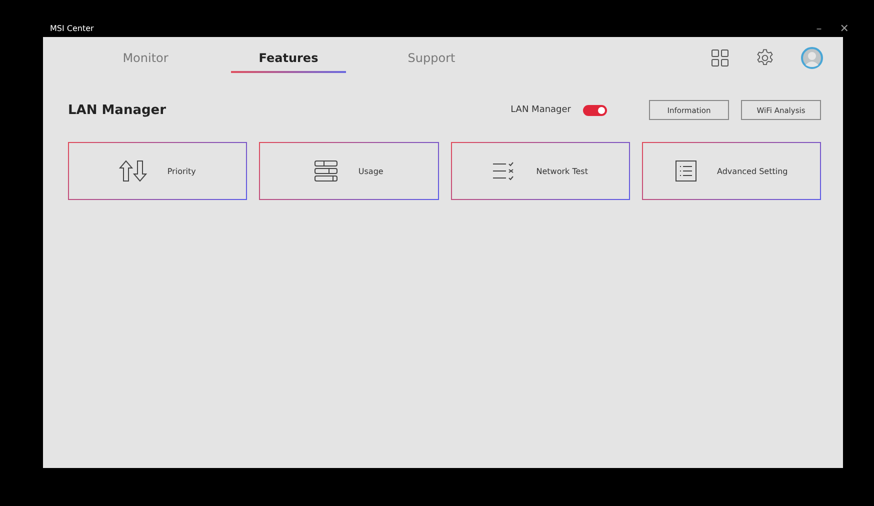 Image resolution: width=874 pixels, height=506 pixels. I want to click on feature-card: Advanced Setting, so click(731, 171).